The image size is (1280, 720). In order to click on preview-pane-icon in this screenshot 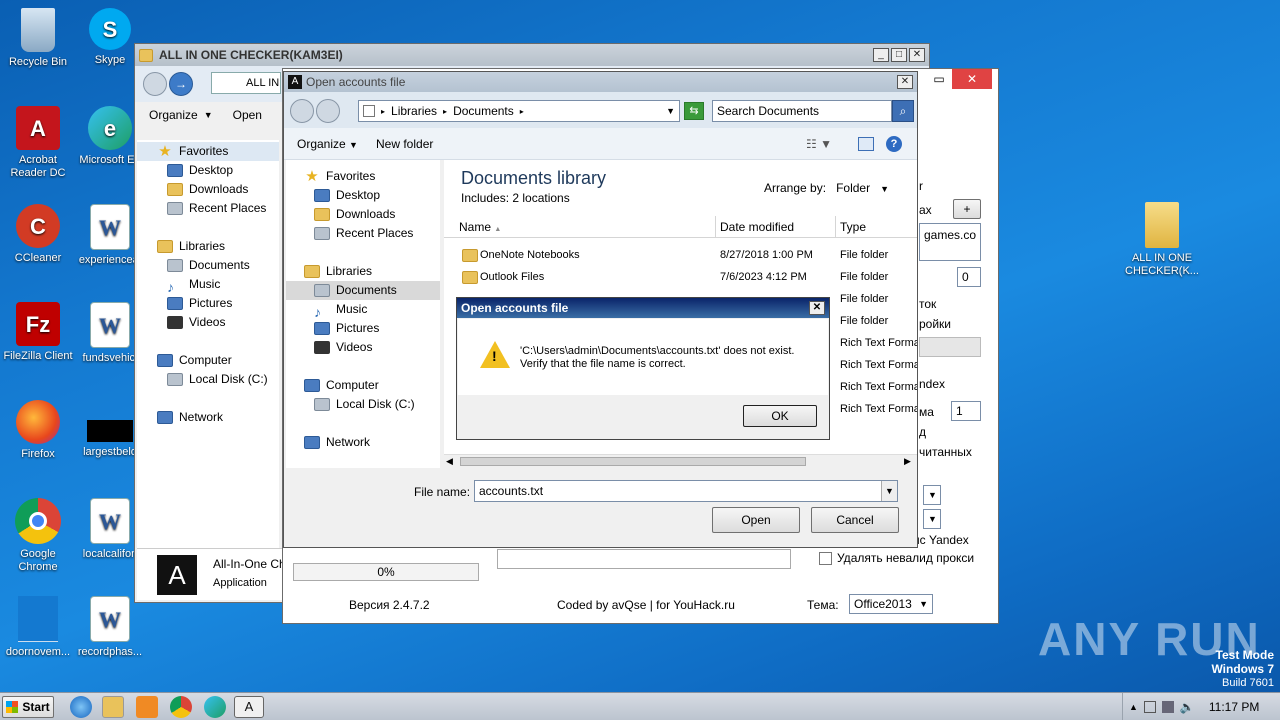, I will do `click(866, 144)`.